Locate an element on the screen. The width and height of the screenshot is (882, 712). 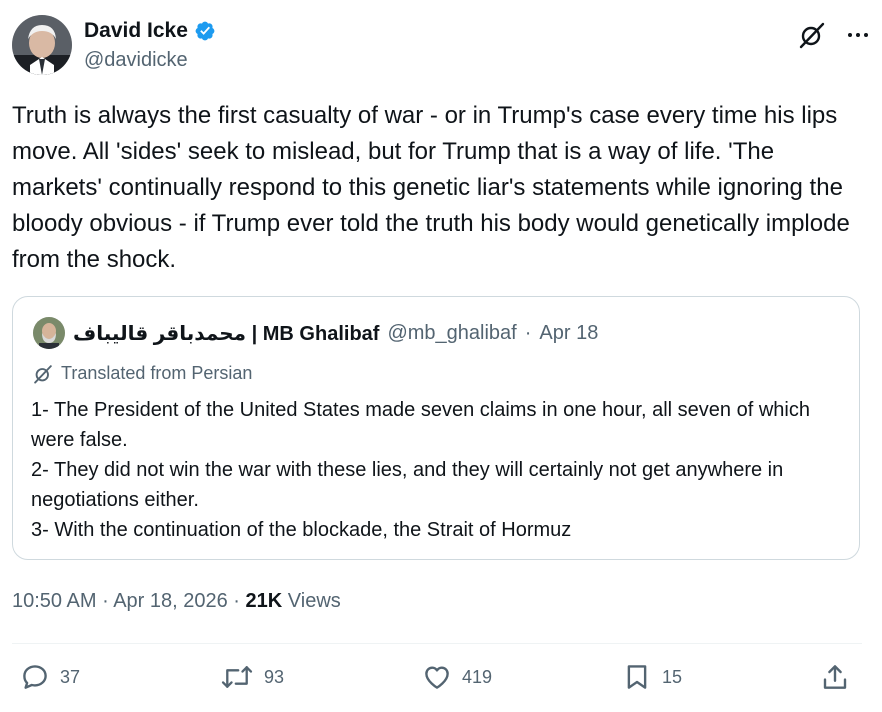
author-handle: @davidicke is located at coordinates (136, 60).